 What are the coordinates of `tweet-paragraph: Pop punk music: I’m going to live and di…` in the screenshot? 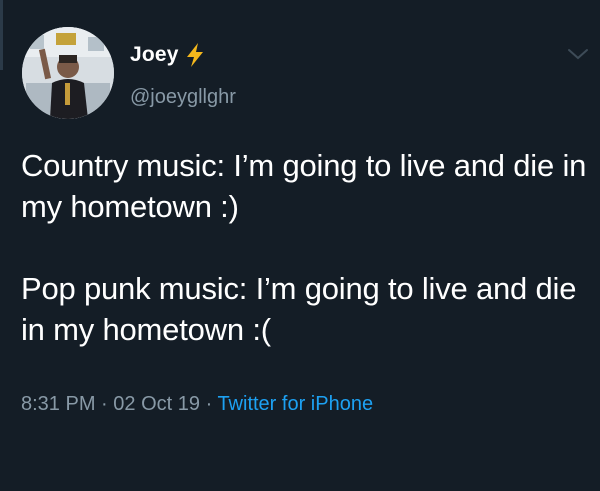 It's located at (299, 309).